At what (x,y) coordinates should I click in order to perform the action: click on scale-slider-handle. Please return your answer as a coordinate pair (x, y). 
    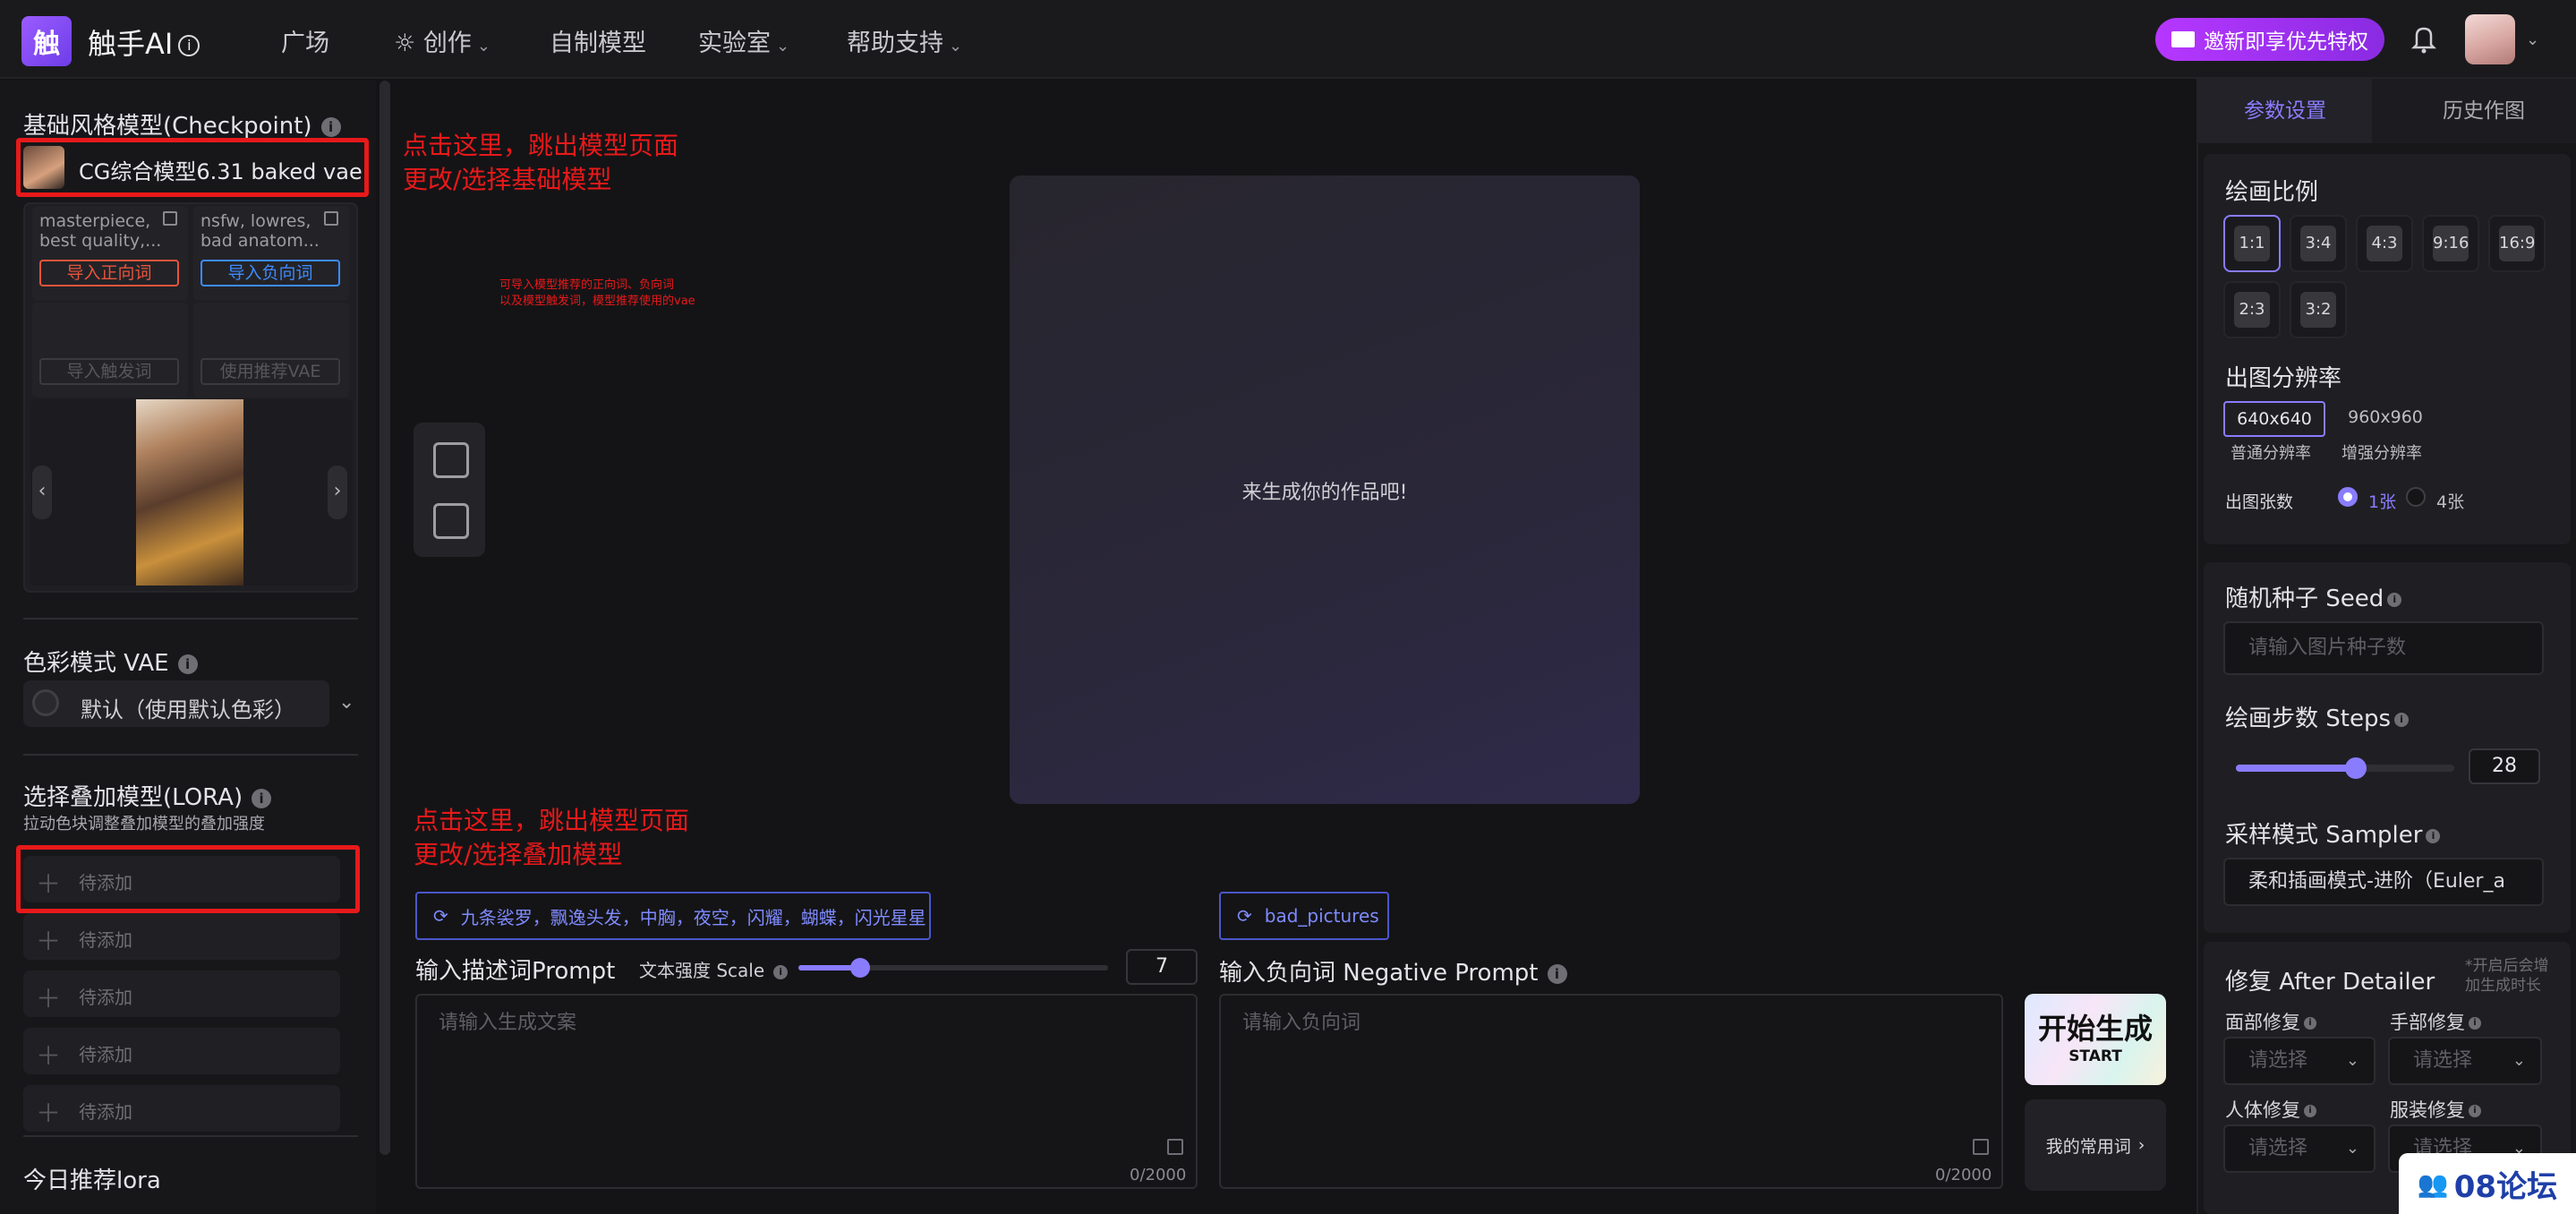
    Looking at the image, I should click on (860, 968).